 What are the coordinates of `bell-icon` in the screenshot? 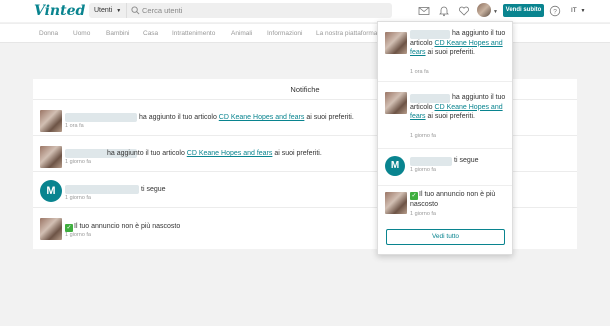 It's located at (444, 11).